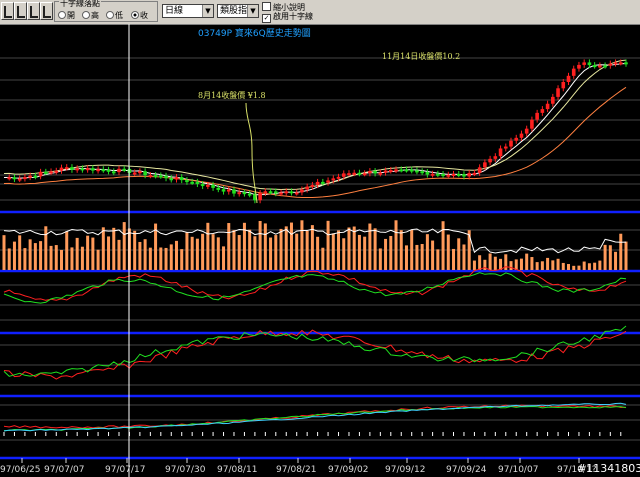 Image resolution: width=640 pixels, height=477 pixels. Describe the element at coordinates (114, 16) in the screenshot. I see `radio-low: 低` at that location.